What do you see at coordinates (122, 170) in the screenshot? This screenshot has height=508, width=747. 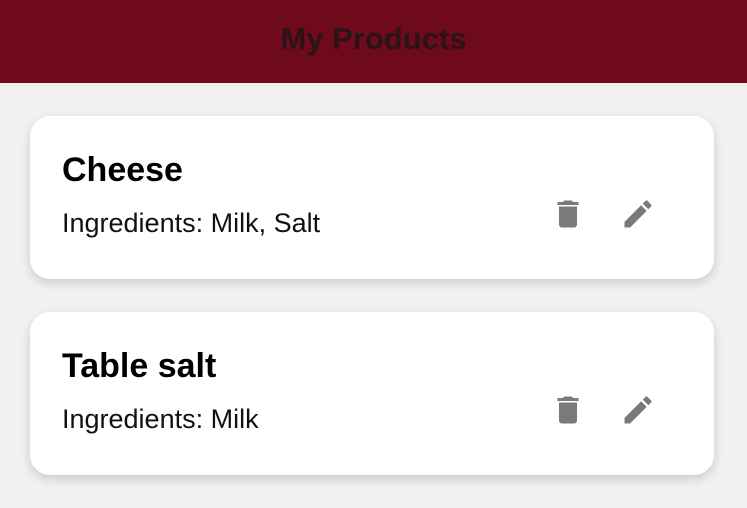 I see `product-name: Cheese` at bounding box center [122, 170].